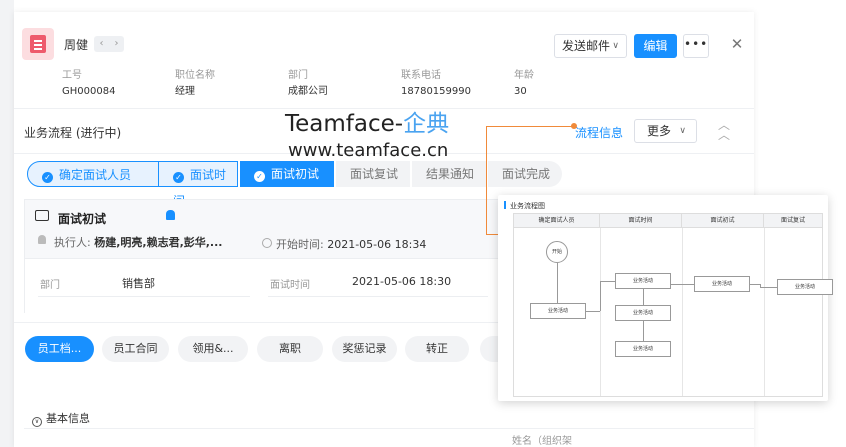  What do you see at coordinates (737, 44) in the screenshot?
I see `close-icon: ✕` at bounding box center [737, 44].